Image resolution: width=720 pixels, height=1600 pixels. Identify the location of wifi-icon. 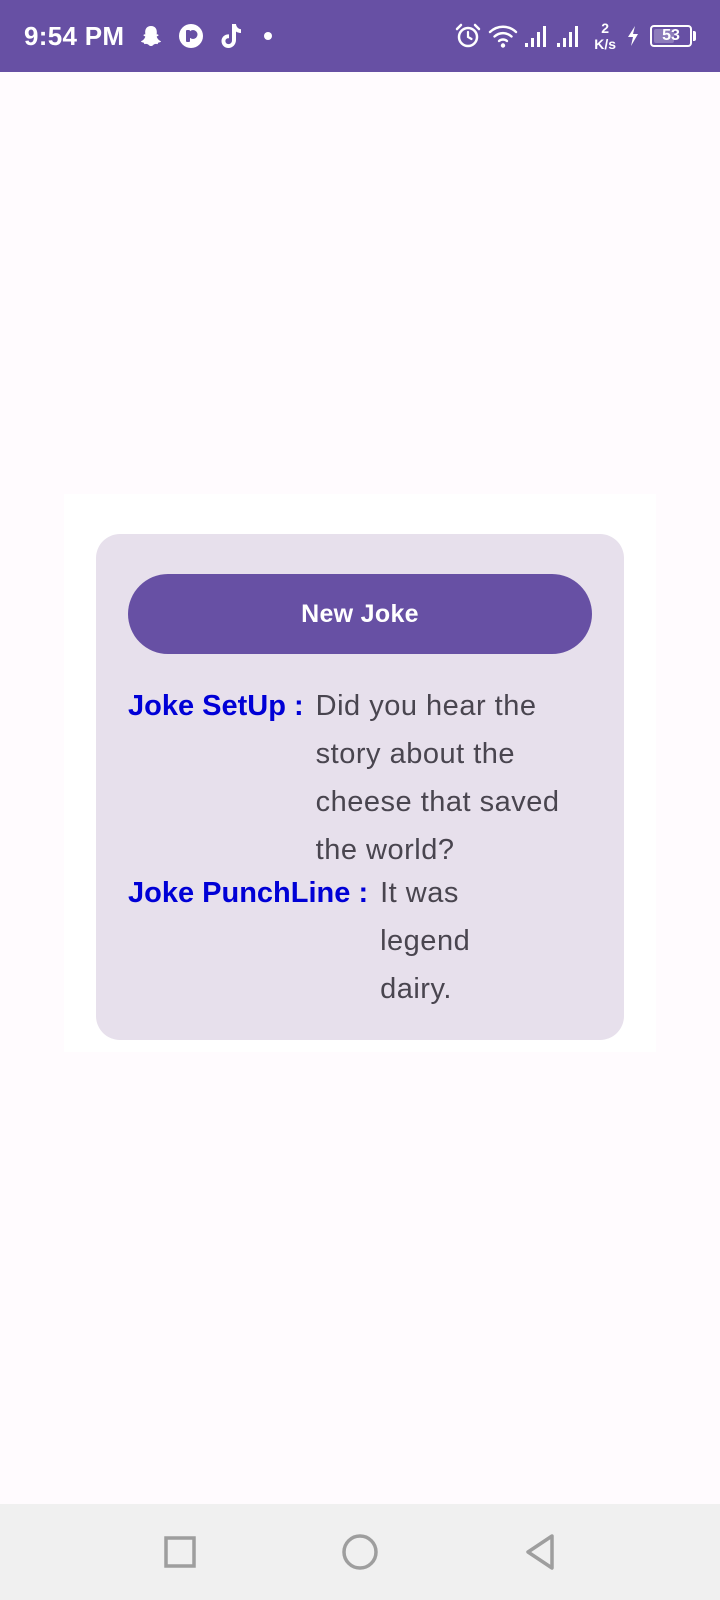
(503, 36).